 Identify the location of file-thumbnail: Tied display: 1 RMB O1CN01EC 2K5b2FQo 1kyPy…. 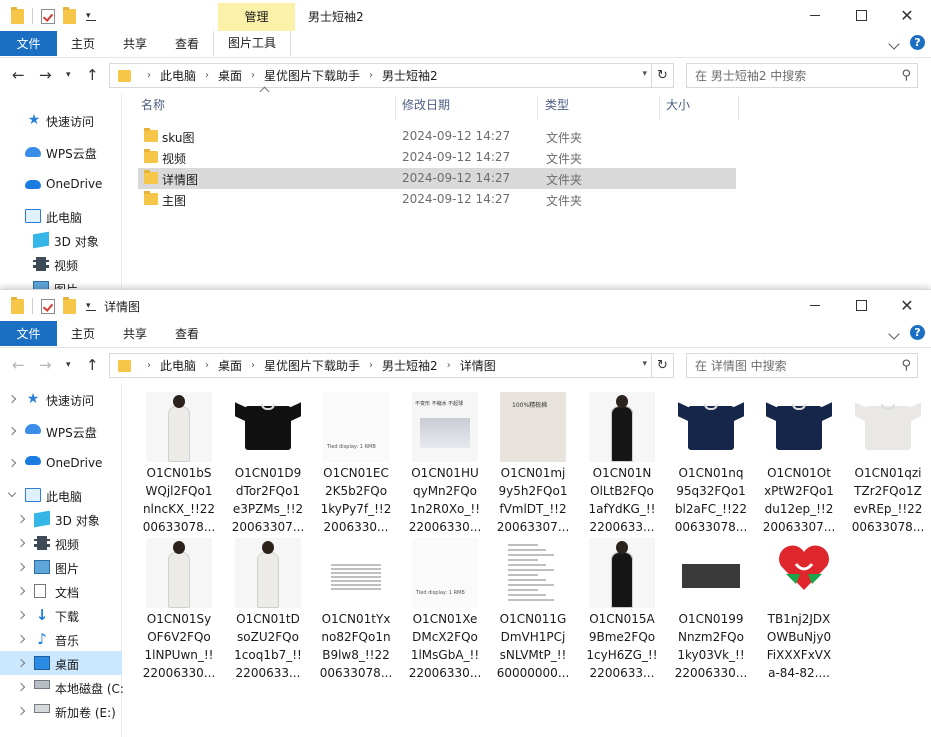
(356, 464).